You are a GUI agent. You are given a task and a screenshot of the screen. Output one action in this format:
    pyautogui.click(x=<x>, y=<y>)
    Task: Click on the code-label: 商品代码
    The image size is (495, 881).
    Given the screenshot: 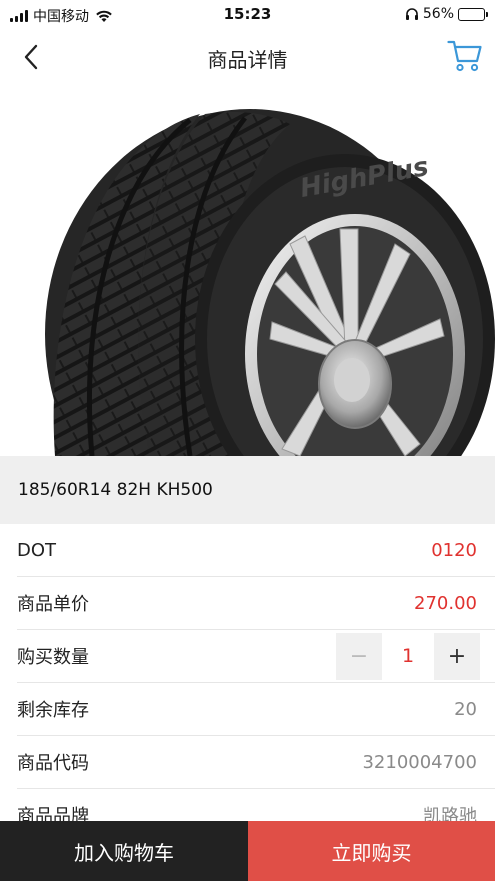 What is the action you would take?
    pyautogui.click(x=53, y=763)
    